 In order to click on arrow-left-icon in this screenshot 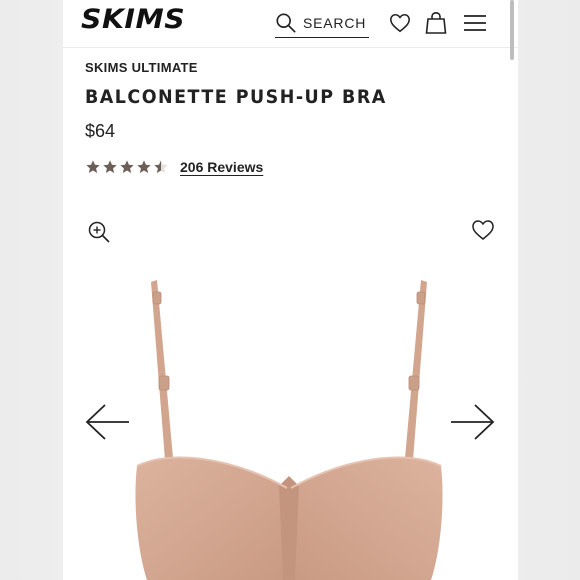, I will do `click(108, 422)`.